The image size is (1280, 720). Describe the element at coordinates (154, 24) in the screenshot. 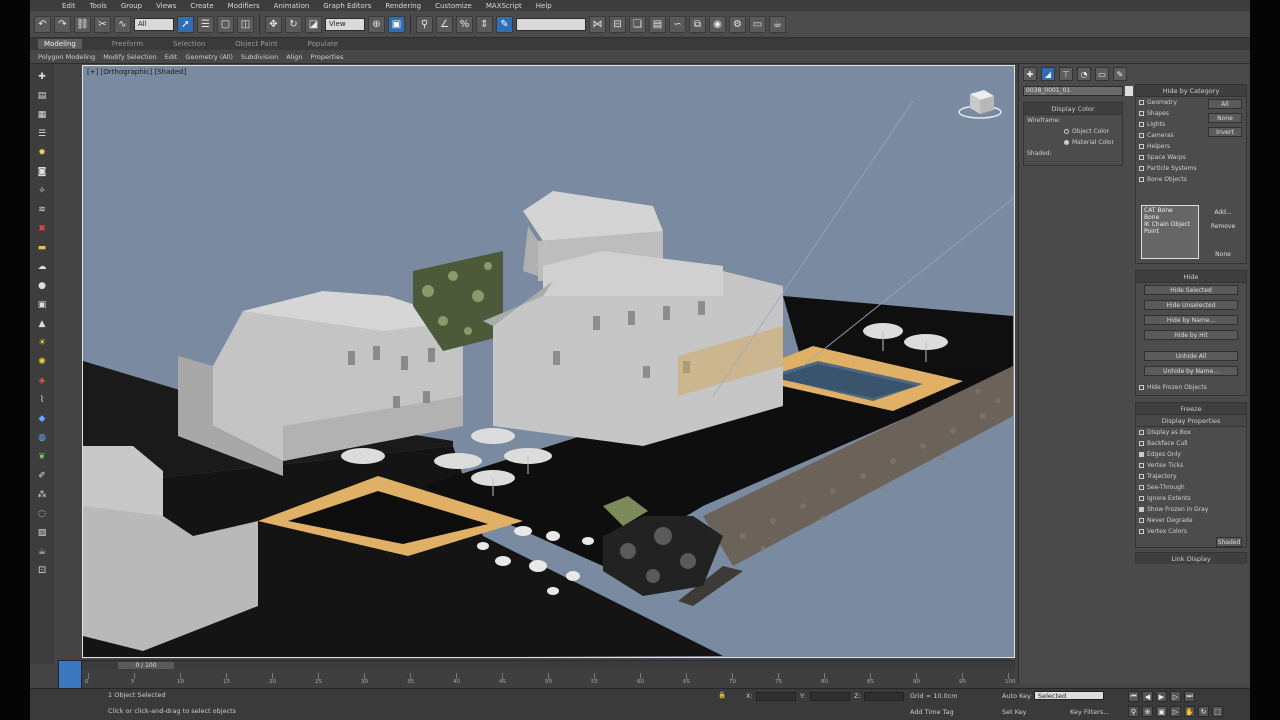

I see `selection-filter-dropdown: All` at that location.